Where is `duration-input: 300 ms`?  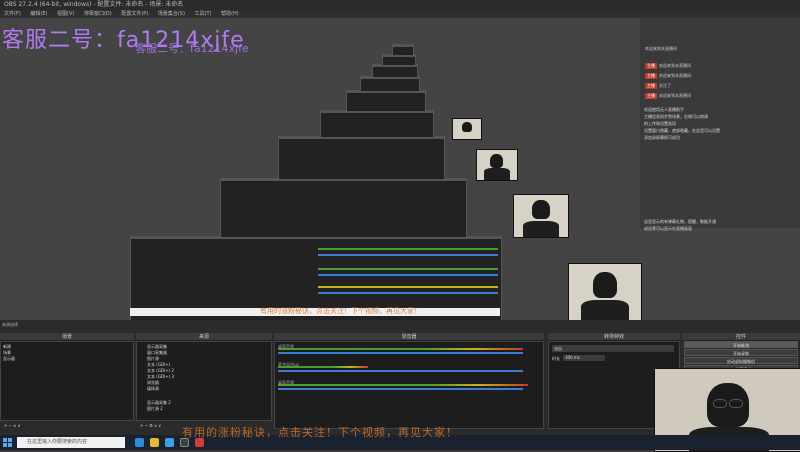
duration-input: 300 ms is located at coordinates (584, 358).